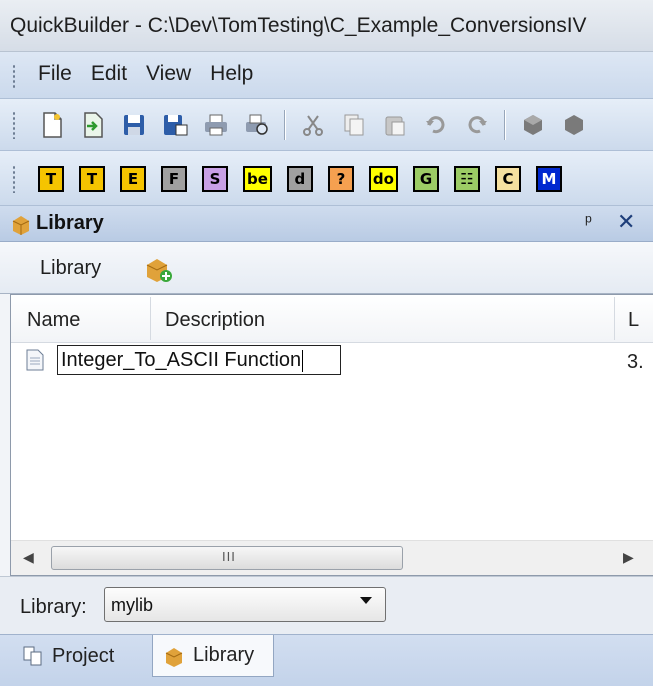 The height and width of the screenshot is (686, 653). What do you see at coordinates (383, 179) in the screenshot?
I see `block-button-8: do` at bounding box center [383, 179].